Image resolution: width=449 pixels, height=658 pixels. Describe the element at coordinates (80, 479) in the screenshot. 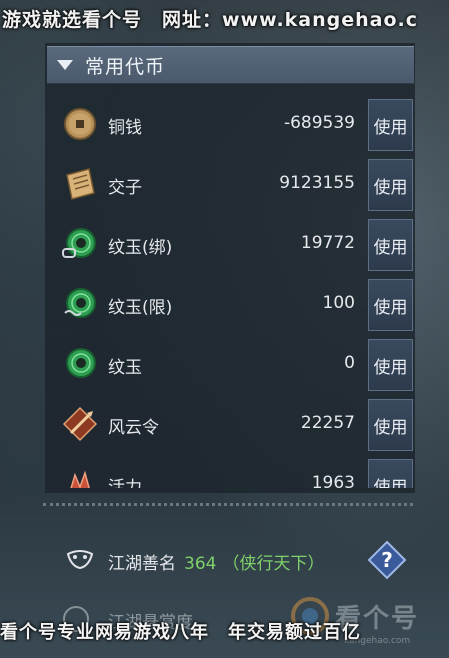

I see `vitality-icon` at that location.